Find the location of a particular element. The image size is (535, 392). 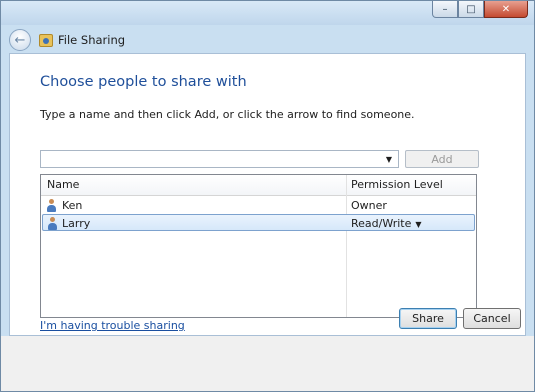

app-title: File Sharing is located at coordinates (82, 40).